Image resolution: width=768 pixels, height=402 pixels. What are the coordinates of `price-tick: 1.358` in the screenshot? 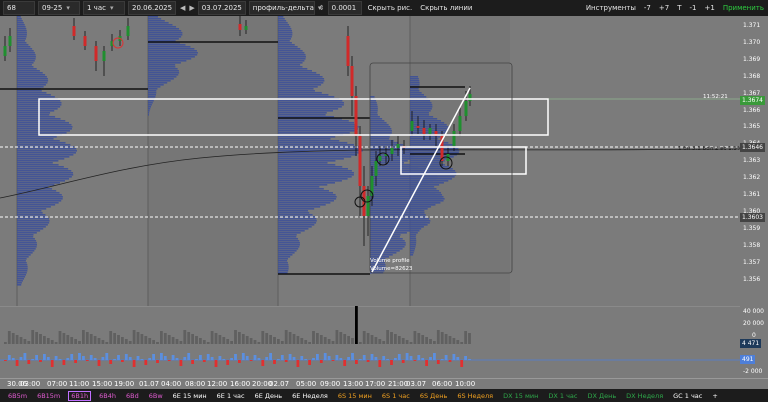 It's located at (752, 245).